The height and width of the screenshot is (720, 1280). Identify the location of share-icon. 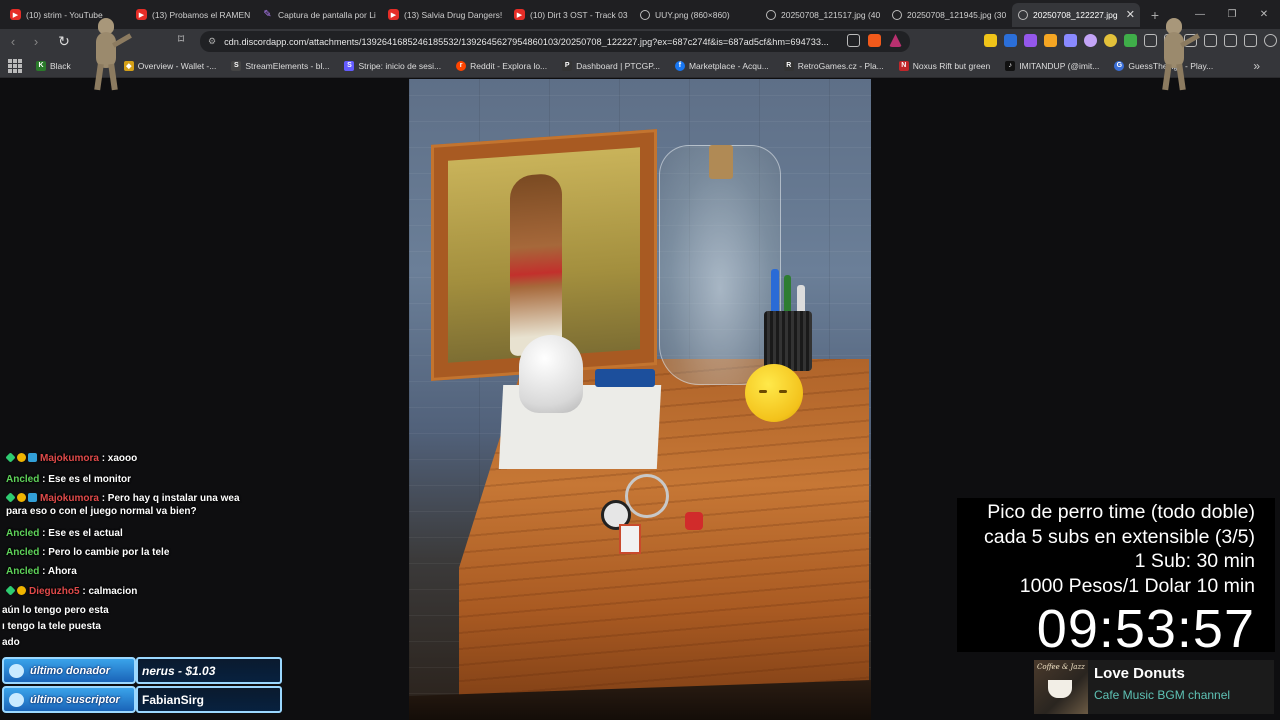
(853, 40).